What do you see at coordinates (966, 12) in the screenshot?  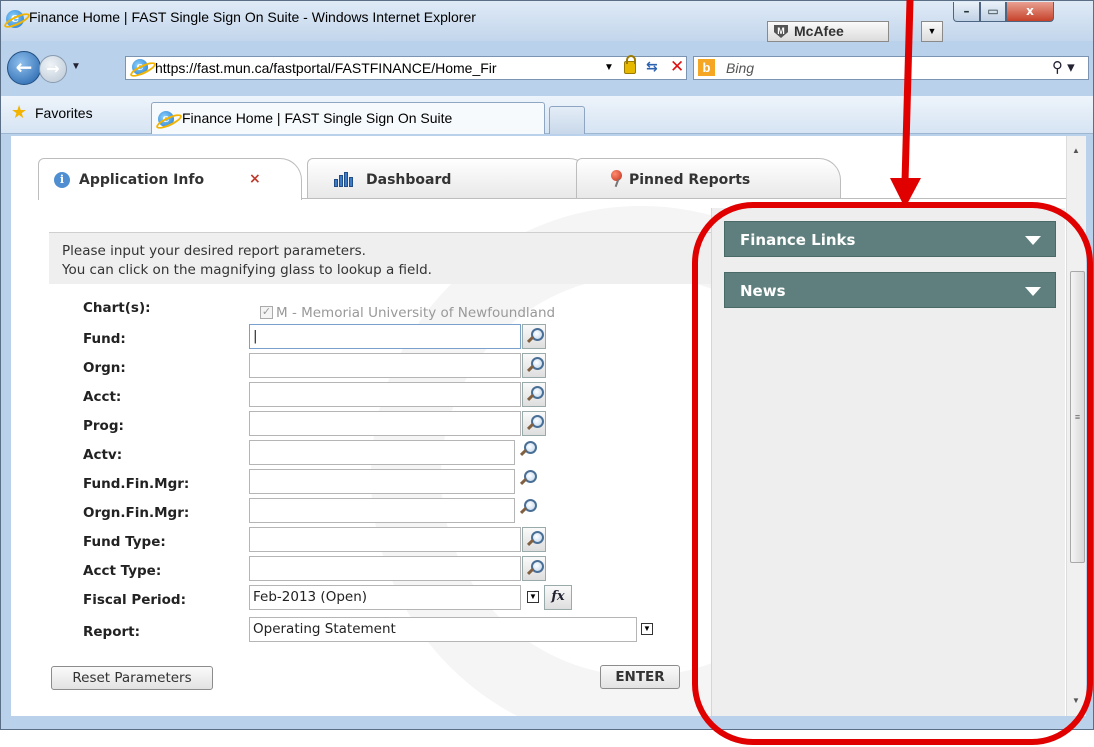 I see `minimize-button: –` at bounding box center [966, 12].